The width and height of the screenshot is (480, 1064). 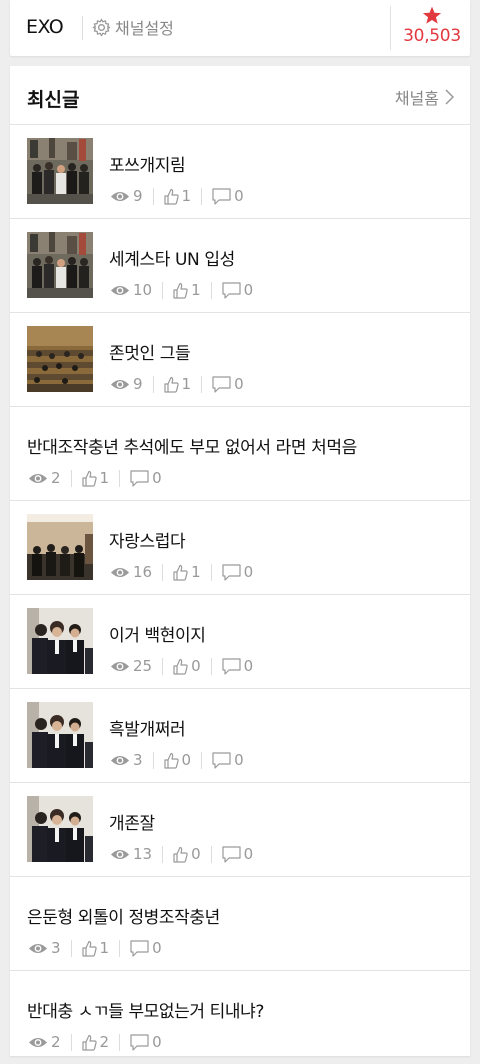 What do you see at coordinates (416, 98) in the screenshot?
I see `channel-home-label: 채널홈` at bounding box center [416, 98].